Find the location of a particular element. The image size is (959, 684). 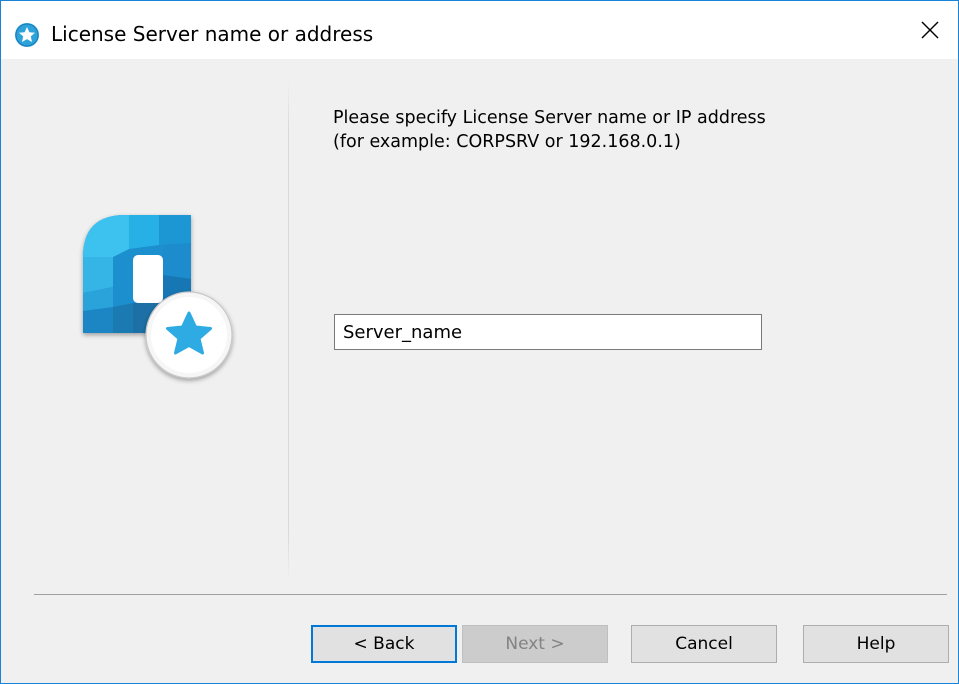

help-button: Help is located at coordinates (876, 644).